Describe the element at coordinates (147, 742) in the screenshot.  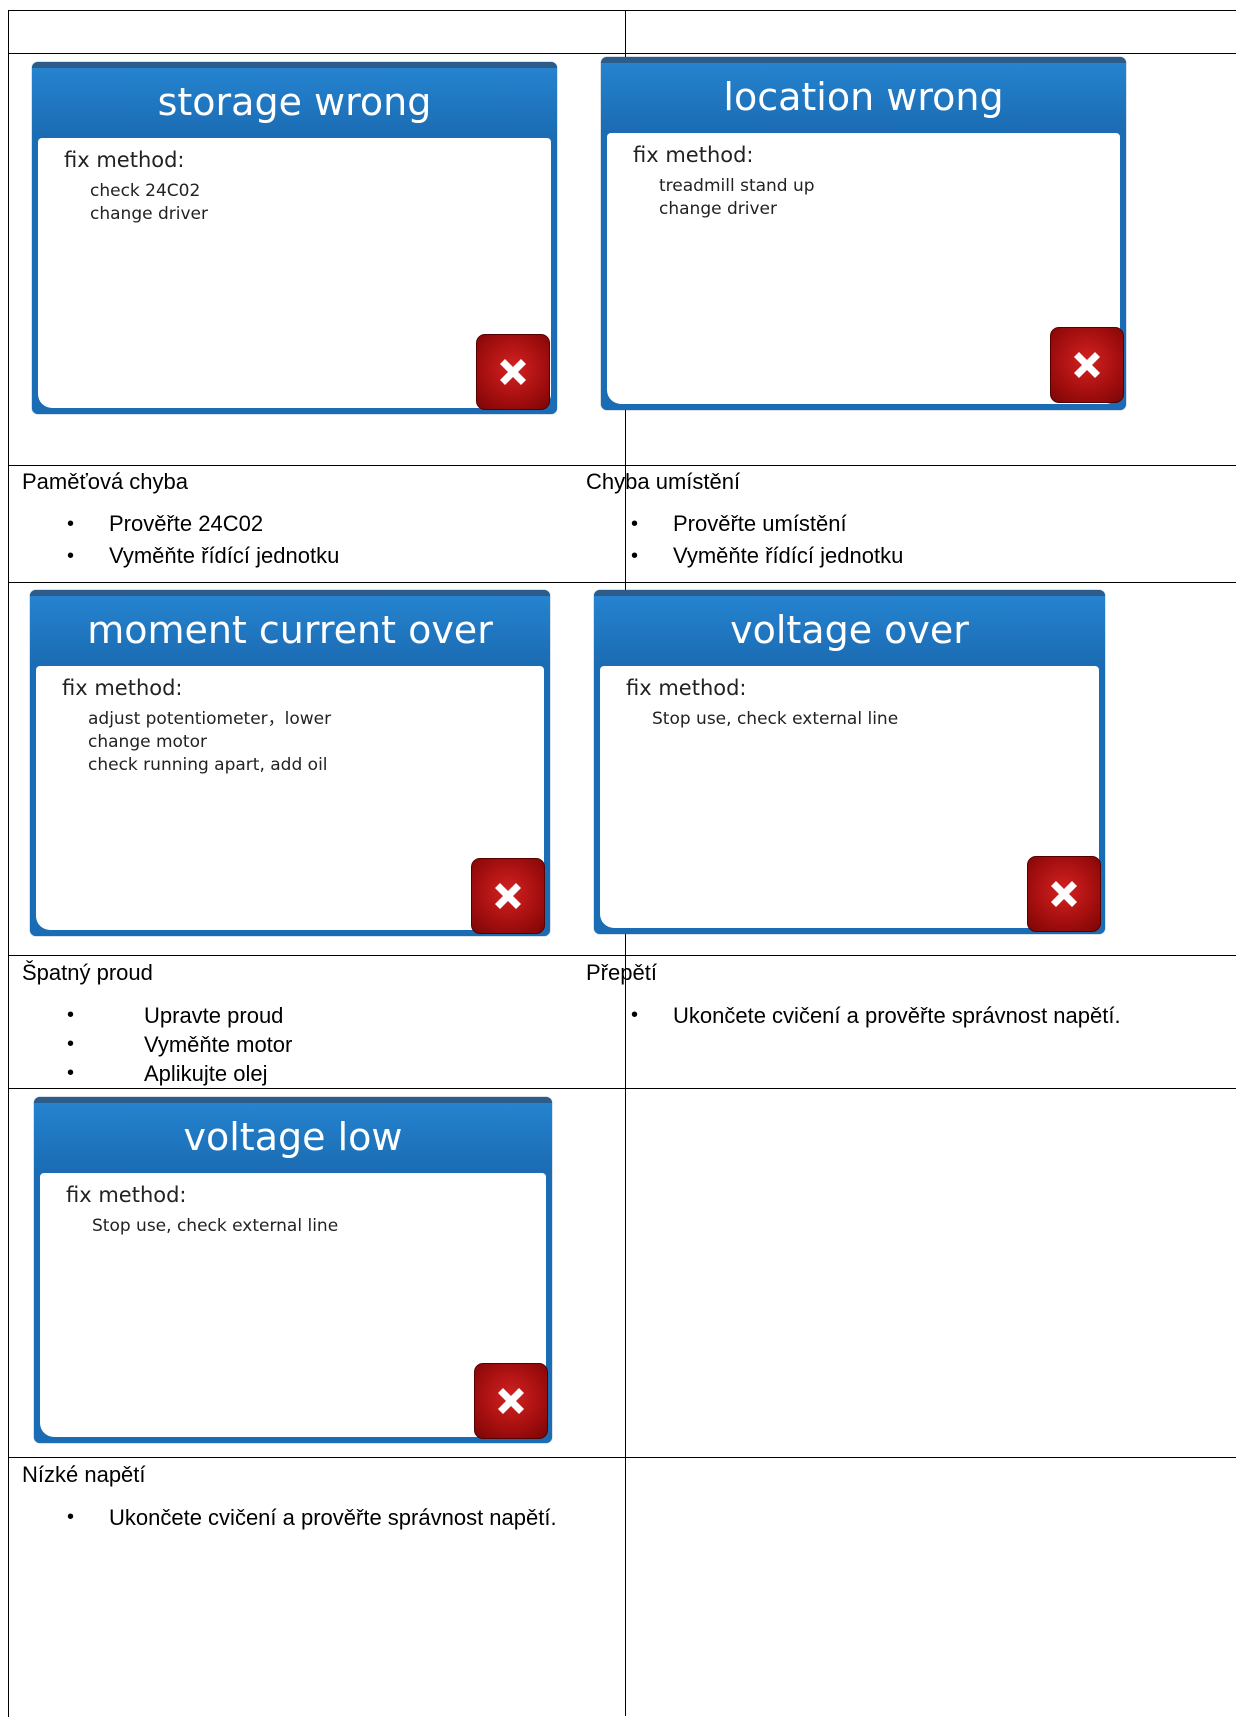
I see `fix-step: change motor` at that location.